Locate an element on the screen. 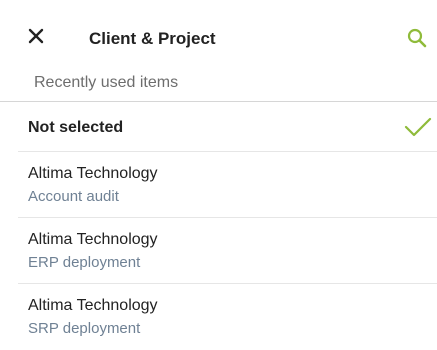 This screenshot has height=350, width=437. project-name: SRP deployment is located at coordinates (84, 328).